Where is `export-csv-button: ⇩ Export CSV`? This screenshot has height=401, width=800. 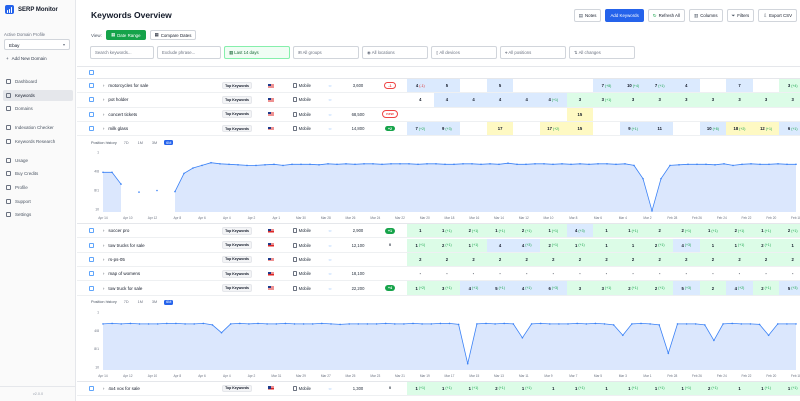 export-csv-button: ⇩ Export CSV is located at coordinates (777, 15).